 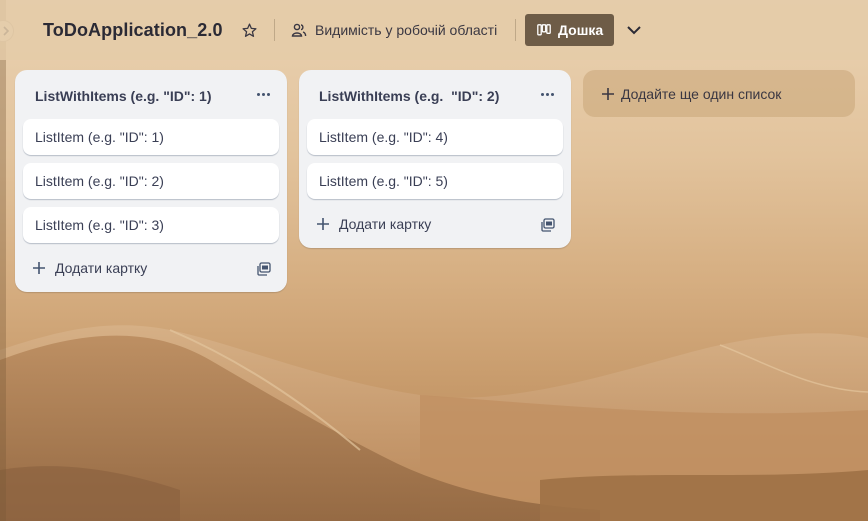 I want to click on list-header: ListWithItems (e.g. "ID": 2), so click(x=435, y=95).